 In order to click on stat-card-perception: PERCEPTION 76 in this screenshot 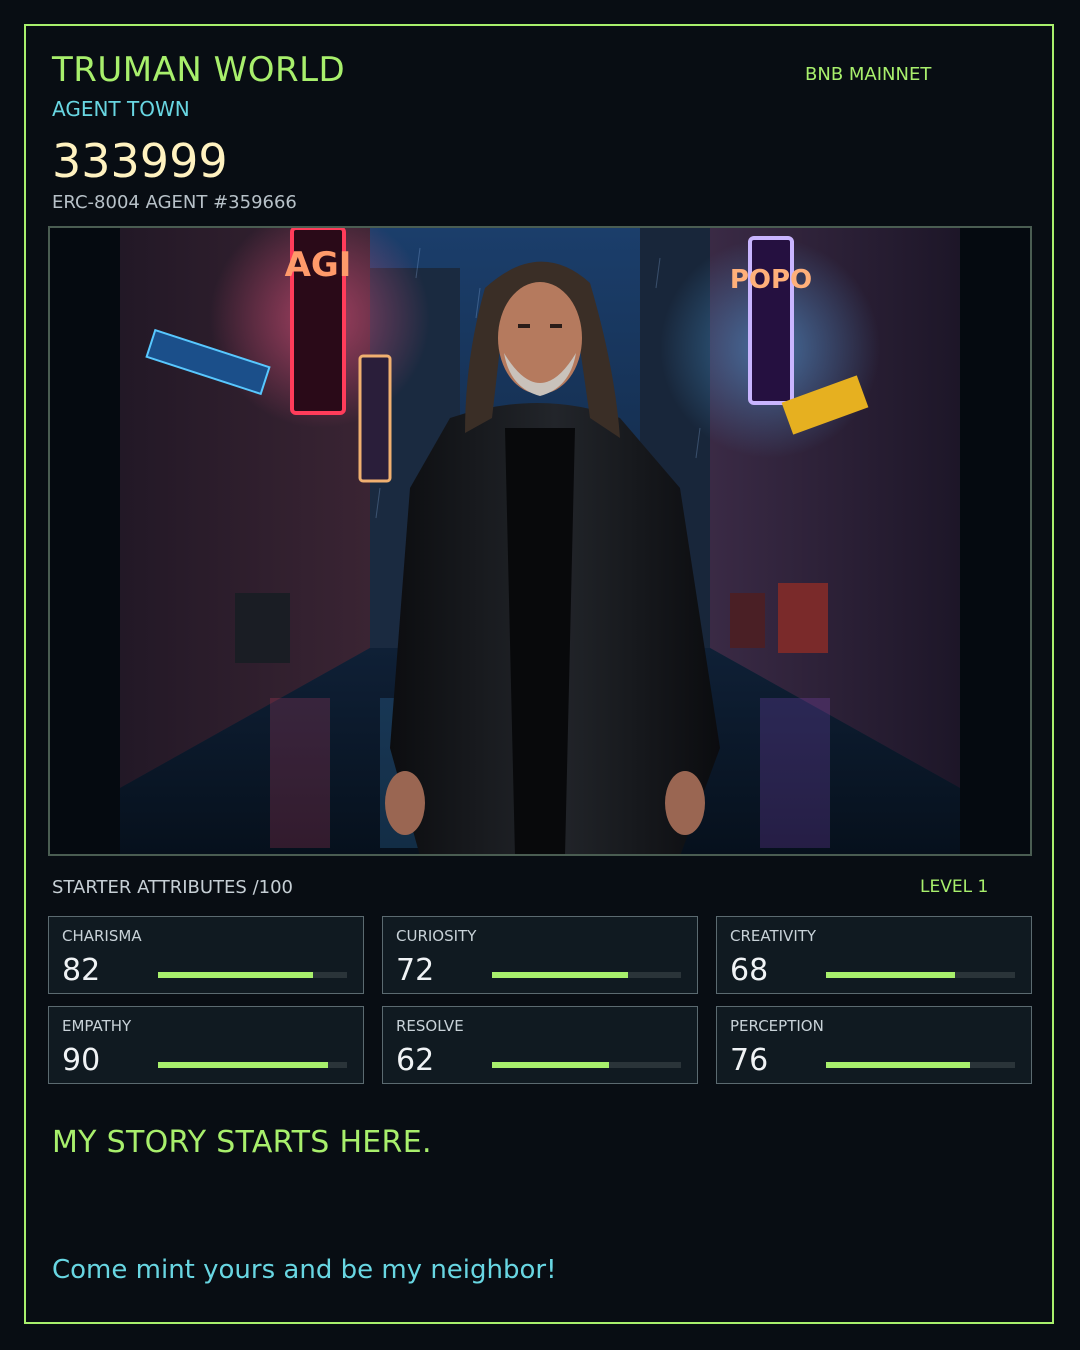, I will do `click(874, 1045)`.